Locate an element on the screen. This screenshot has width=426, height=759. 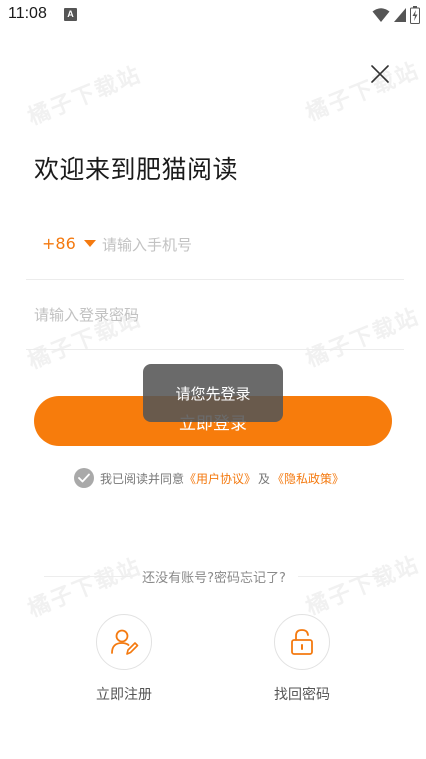
battery-icon is located at coordinates (415, 15).